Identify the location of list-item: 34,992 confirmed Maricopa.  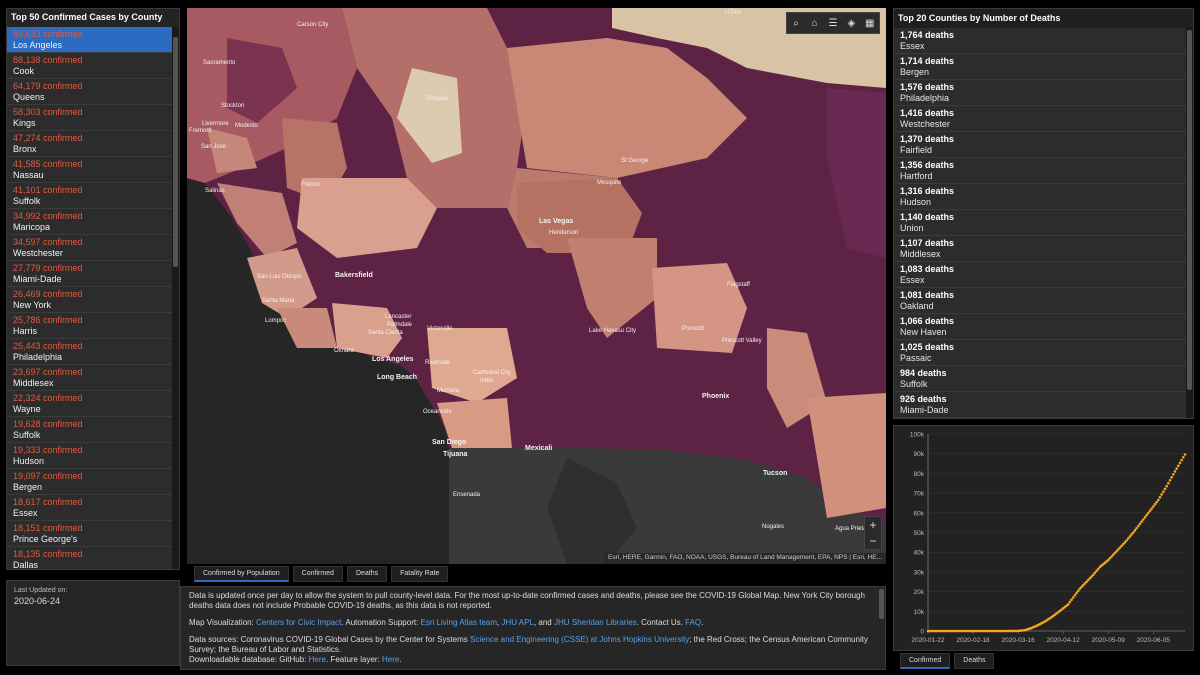
(89, 222).